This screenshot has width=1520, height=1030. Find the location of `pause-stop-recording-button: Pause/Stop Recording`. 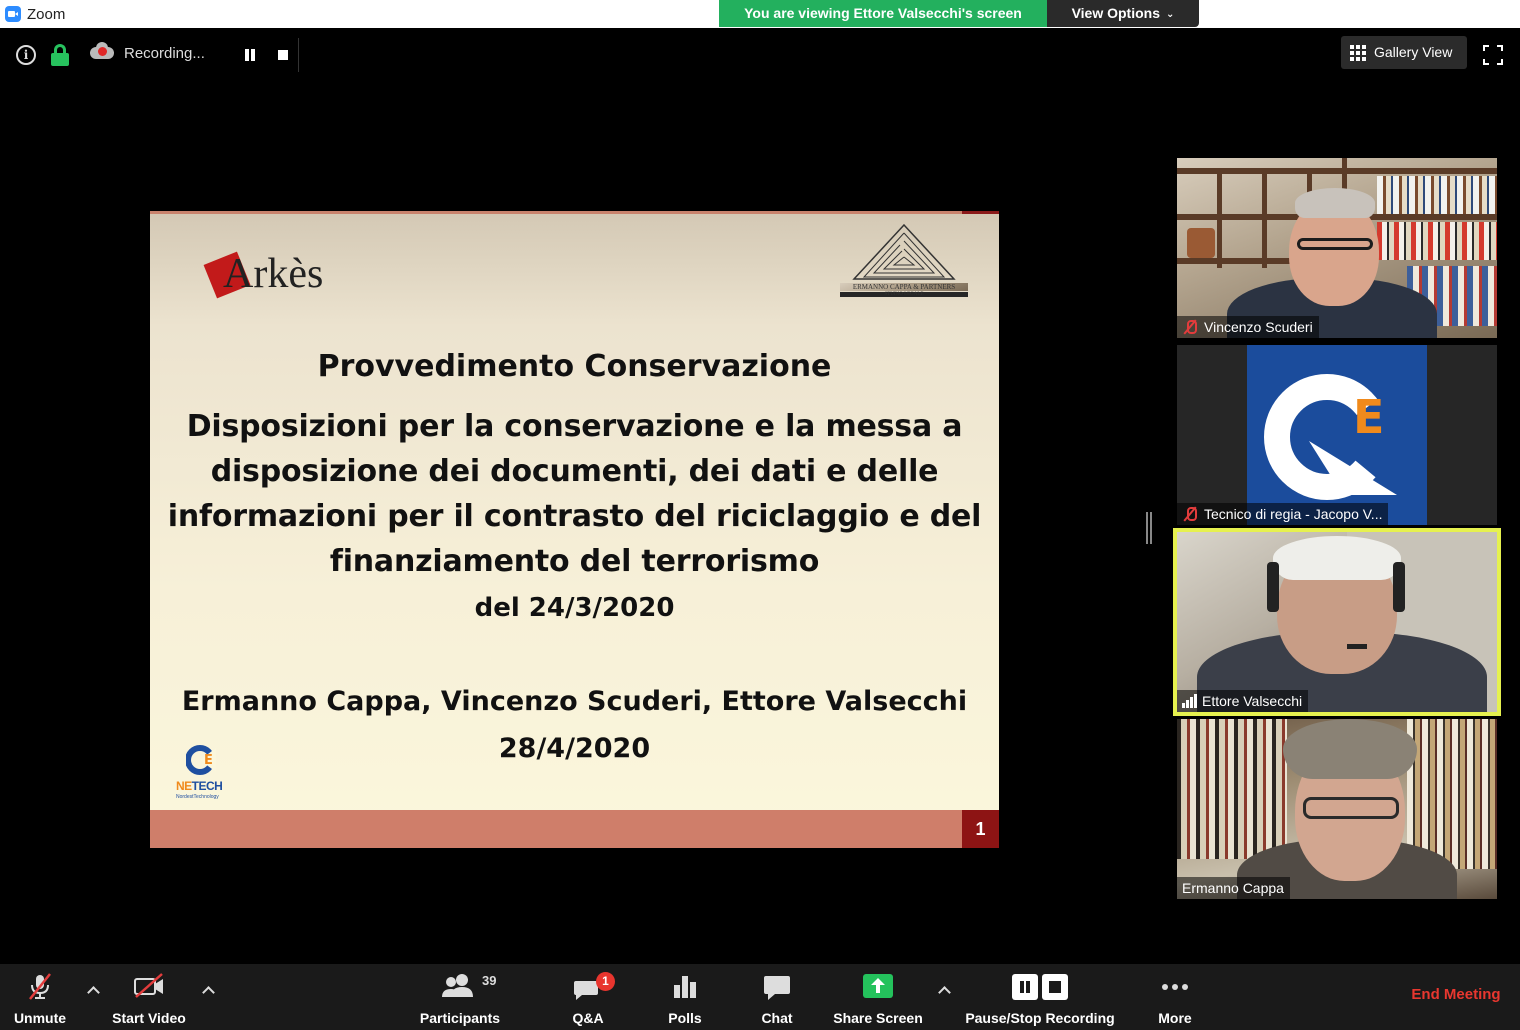

pause-stop-recording-button: Pause/Stop Recording is located at coordinates (1040, 997).